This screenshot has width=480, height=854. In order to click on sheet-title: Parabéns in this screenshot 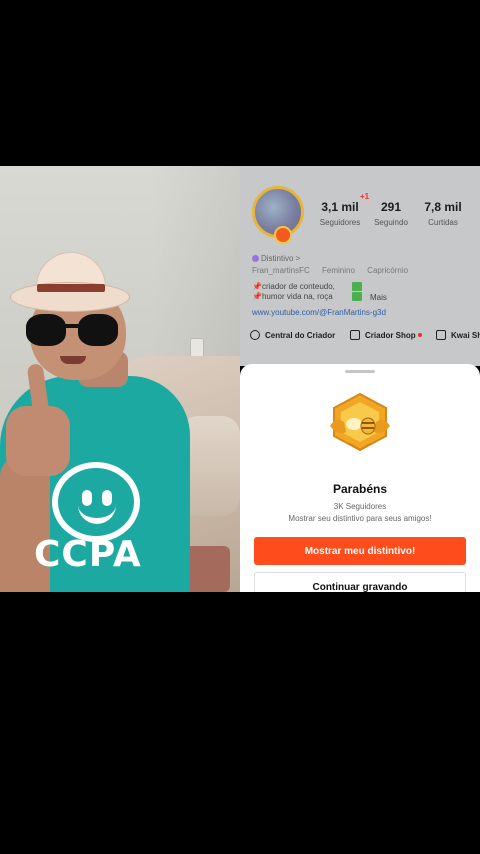, I will do `click(360, 489)`.